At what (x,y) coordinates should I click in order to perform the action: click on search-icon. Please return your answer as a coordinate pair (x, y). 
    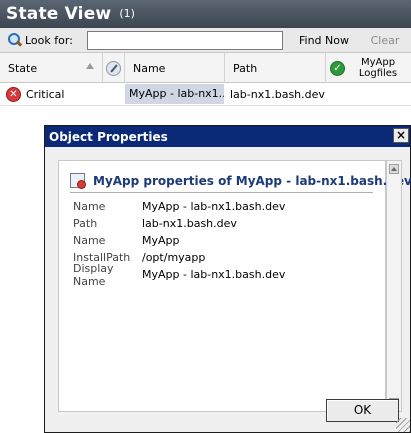
    Looking at the image, I should click on (15, 40).